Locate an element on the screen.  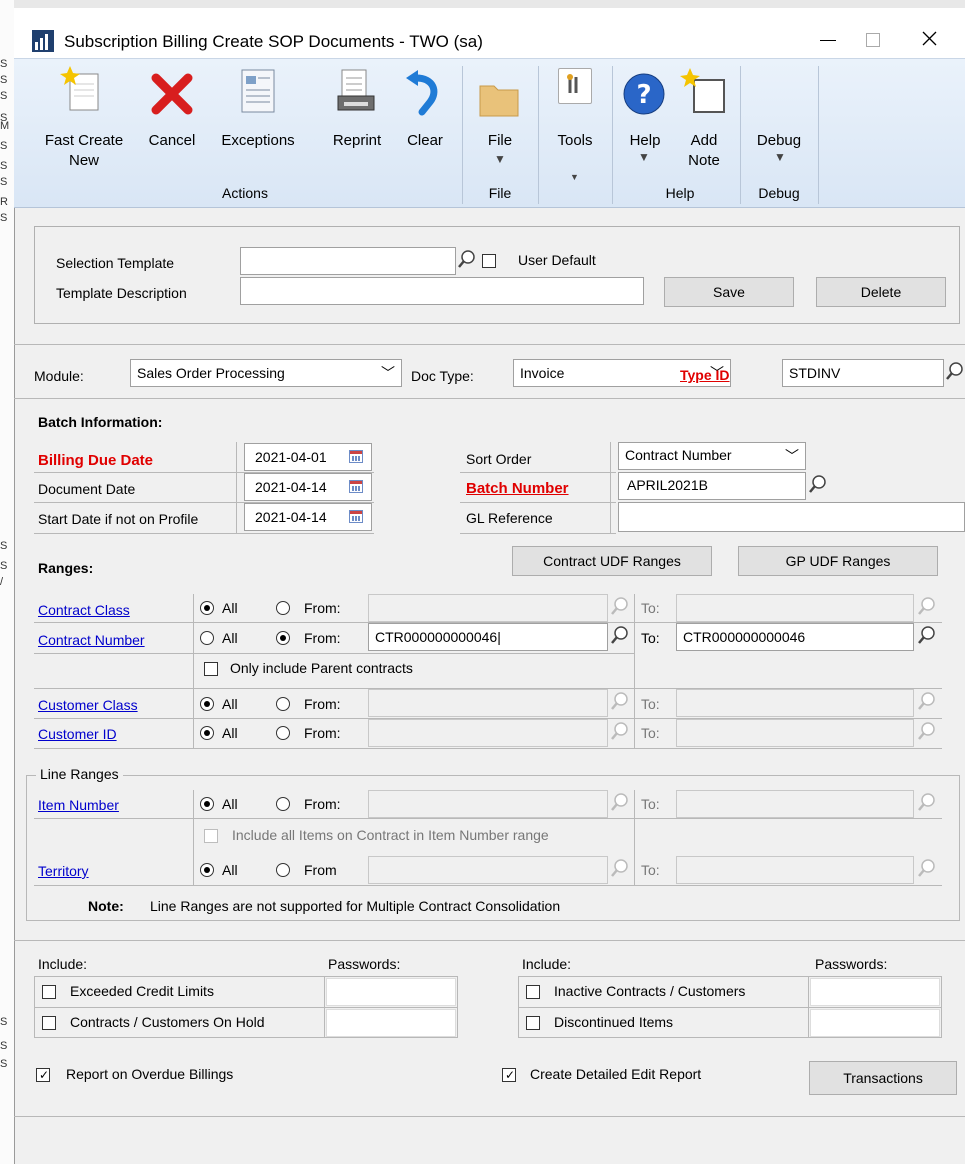
contract-number-from-radio is located at coordinates (283, 638).